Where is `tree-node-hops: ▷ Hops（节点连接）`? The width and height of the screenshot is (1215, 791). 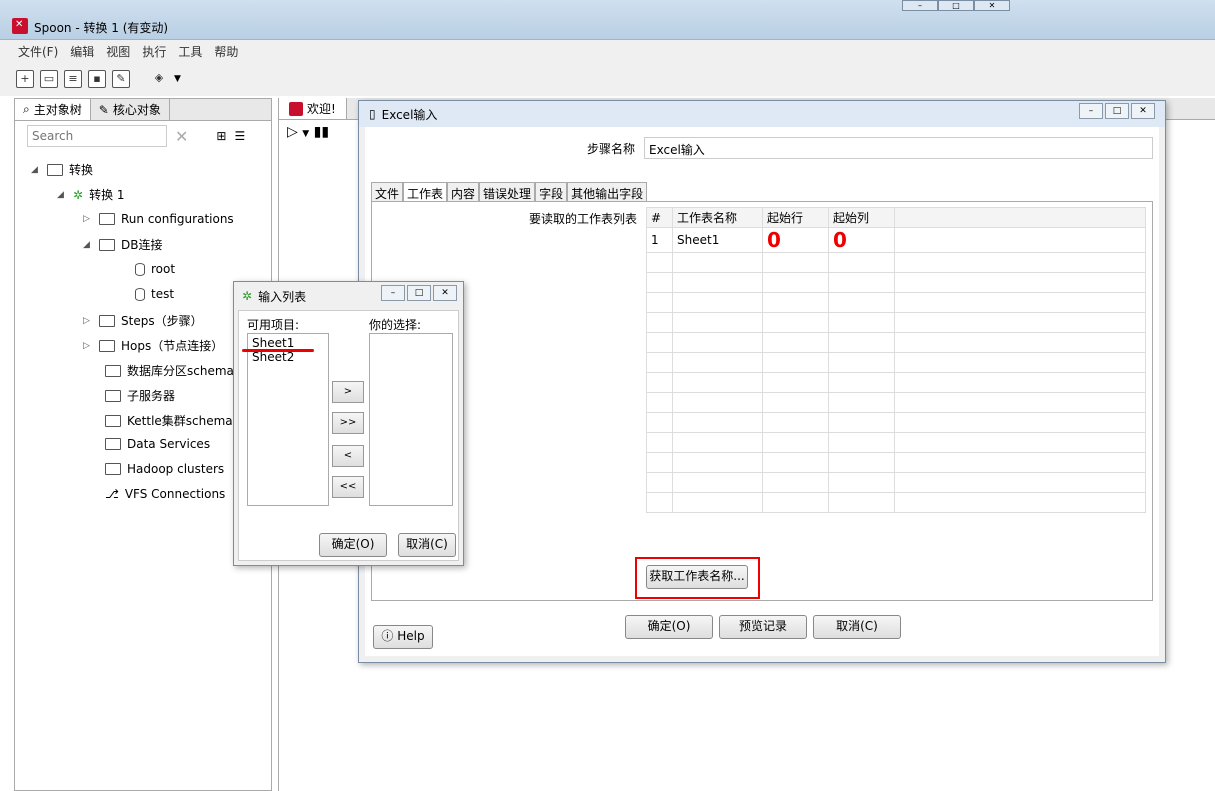 tree-node-hops: ▷ Hops（节点连接） is located at coordinates (153, 345).